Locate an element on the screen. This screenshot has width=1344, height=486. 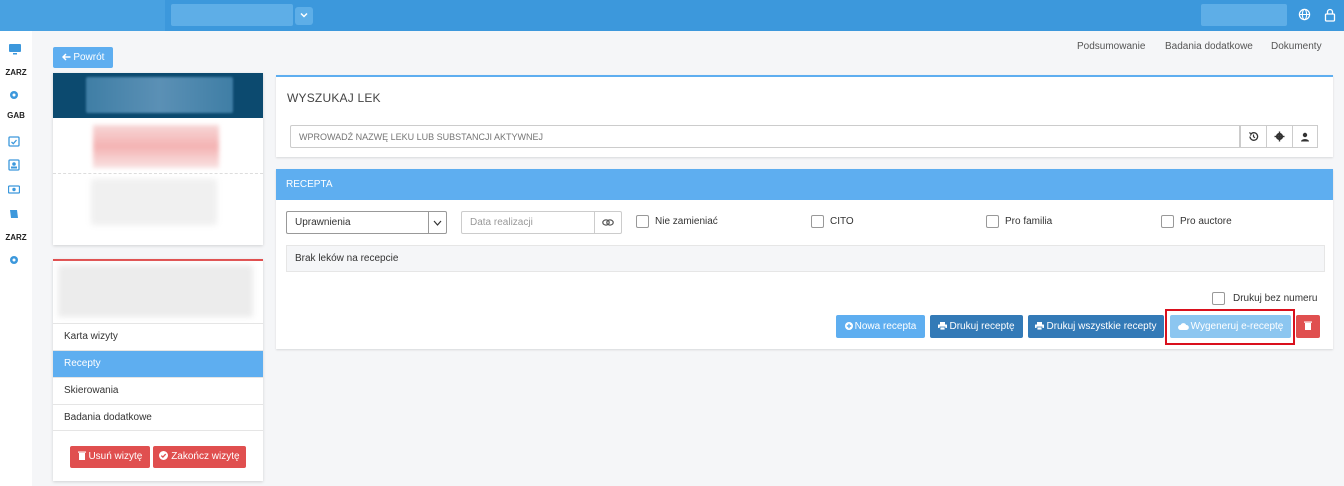
book-icon is located at coordinates (15, 215).